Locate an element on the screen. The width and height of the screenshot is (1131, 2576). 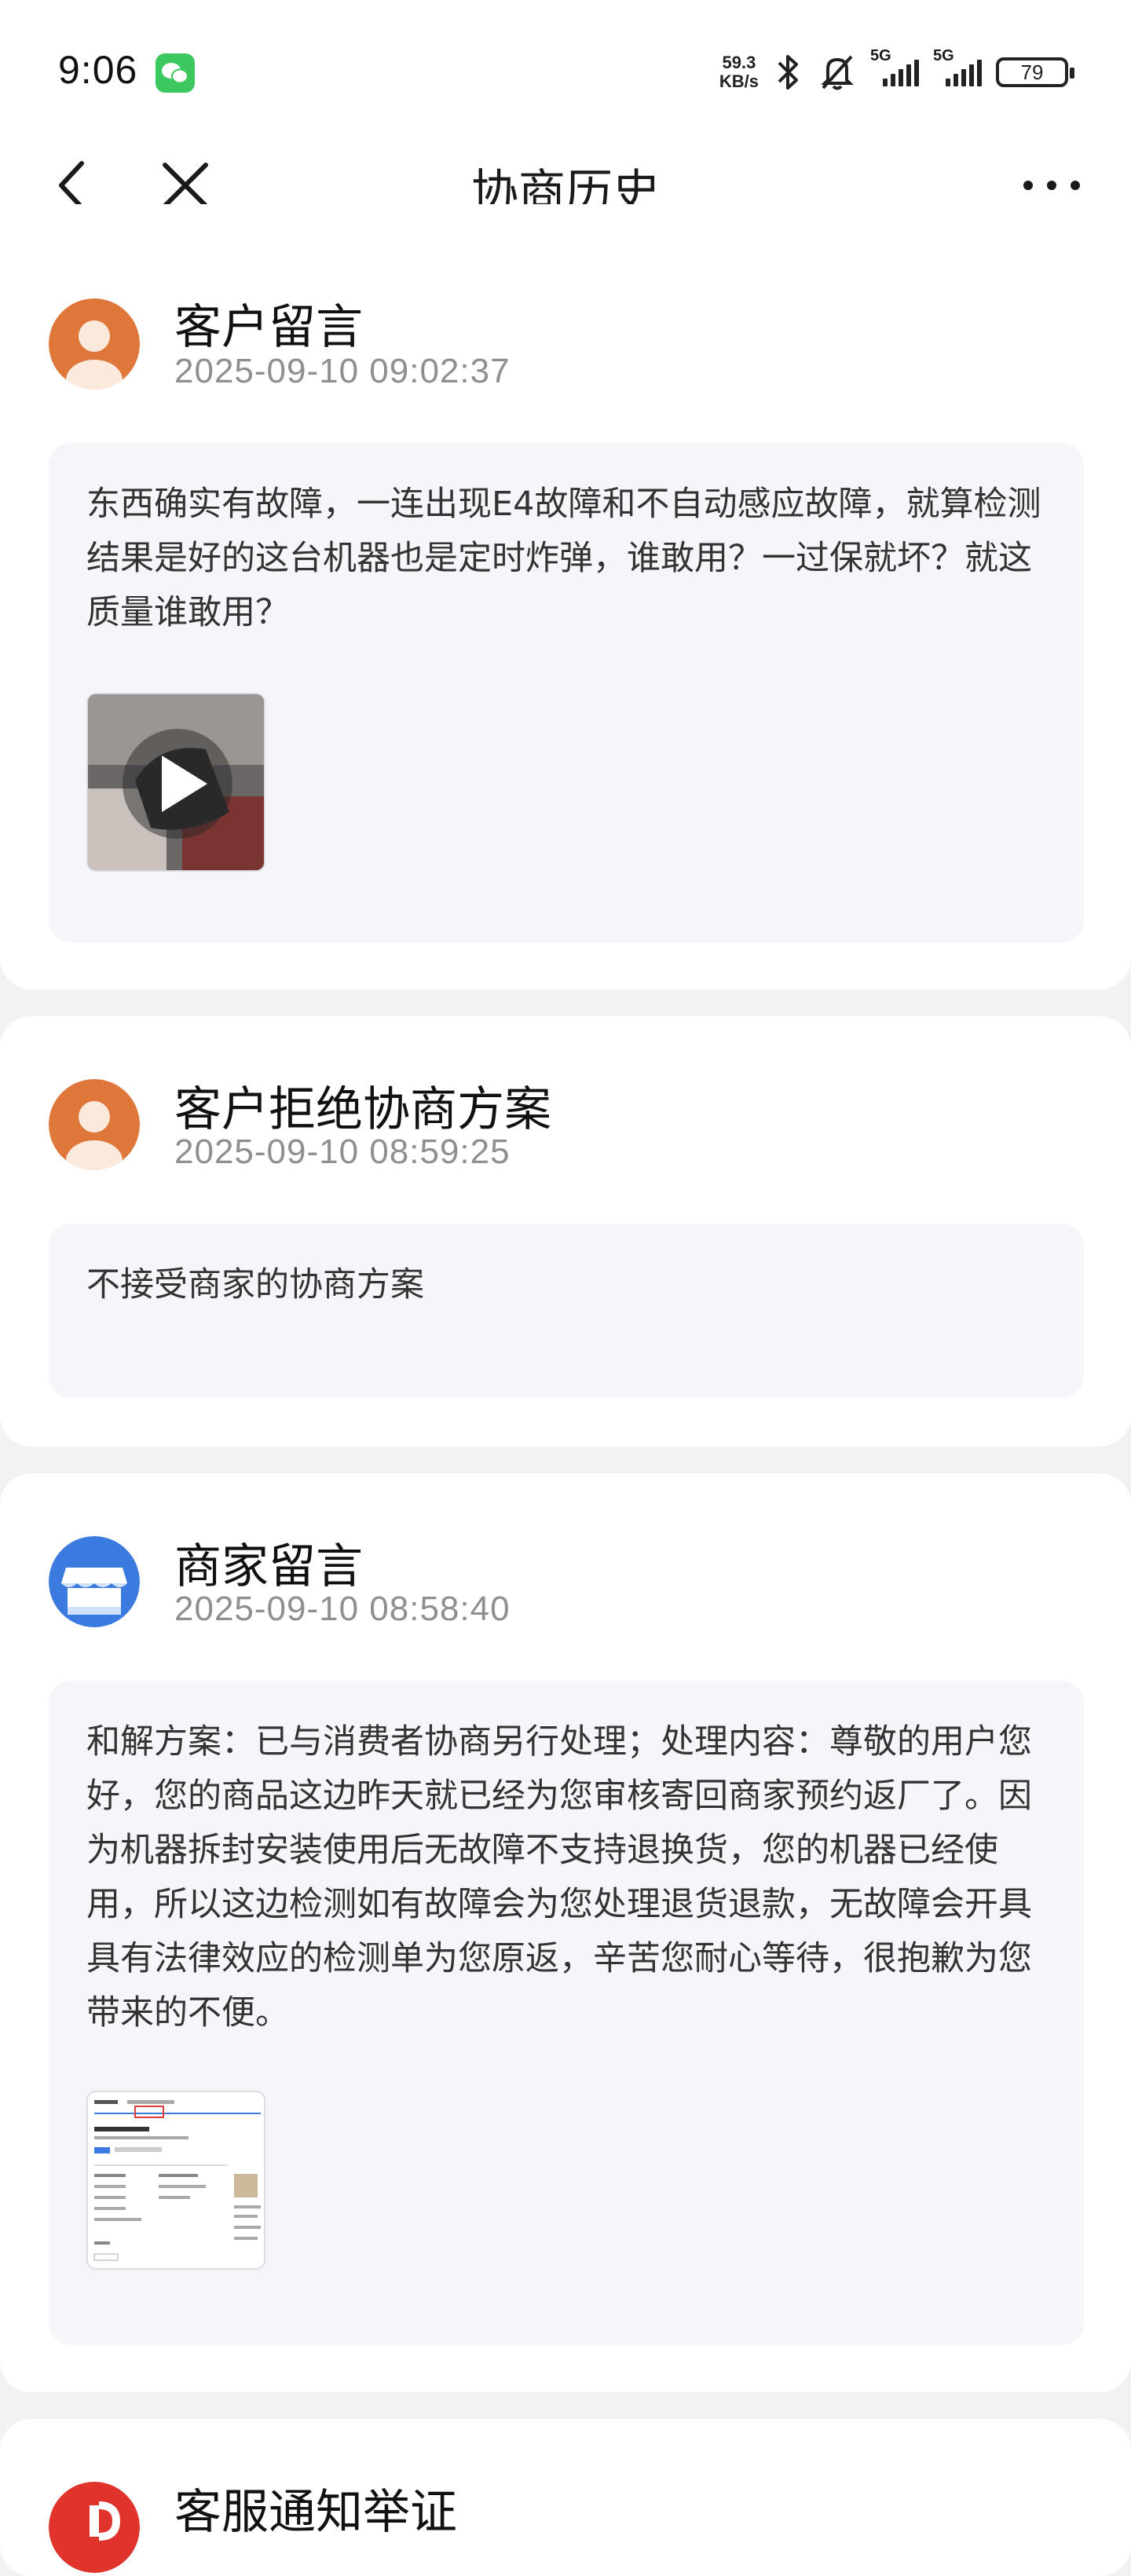
bluetooth-icon is located at coordinates (788, 73).